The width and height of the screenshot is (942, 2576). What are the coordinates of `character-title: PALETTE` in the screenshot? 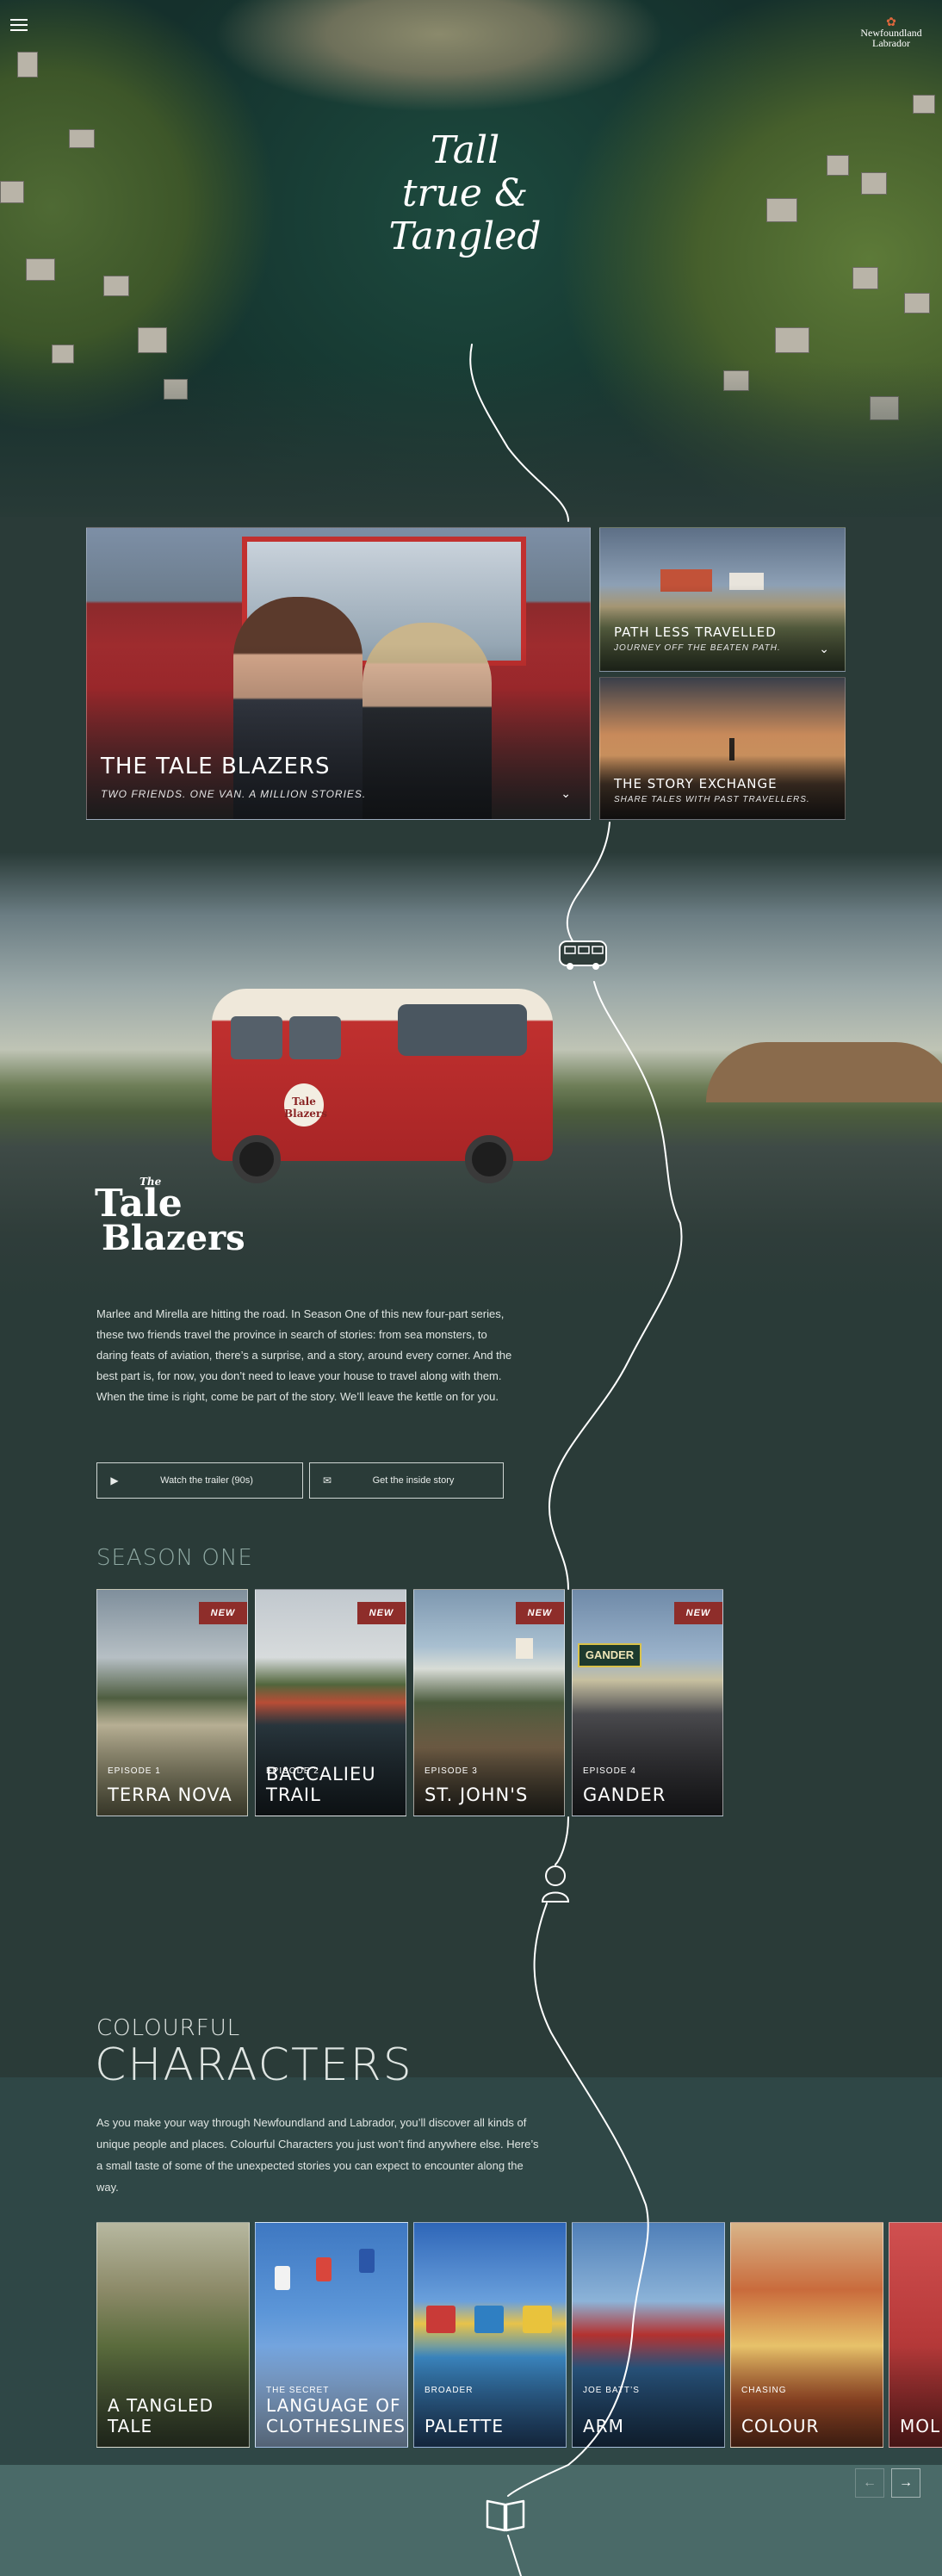 It's located at (464, 2426).